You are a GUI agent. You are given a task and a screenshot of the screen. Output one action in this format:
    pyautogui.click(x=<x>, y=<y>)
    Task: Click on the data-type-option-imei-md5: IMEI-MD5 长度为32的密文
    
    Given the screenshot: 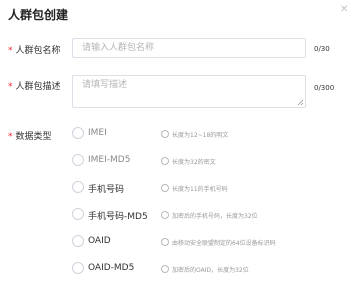 What is the action you would take?
    pyautogui.click(x=212, y=161)
    